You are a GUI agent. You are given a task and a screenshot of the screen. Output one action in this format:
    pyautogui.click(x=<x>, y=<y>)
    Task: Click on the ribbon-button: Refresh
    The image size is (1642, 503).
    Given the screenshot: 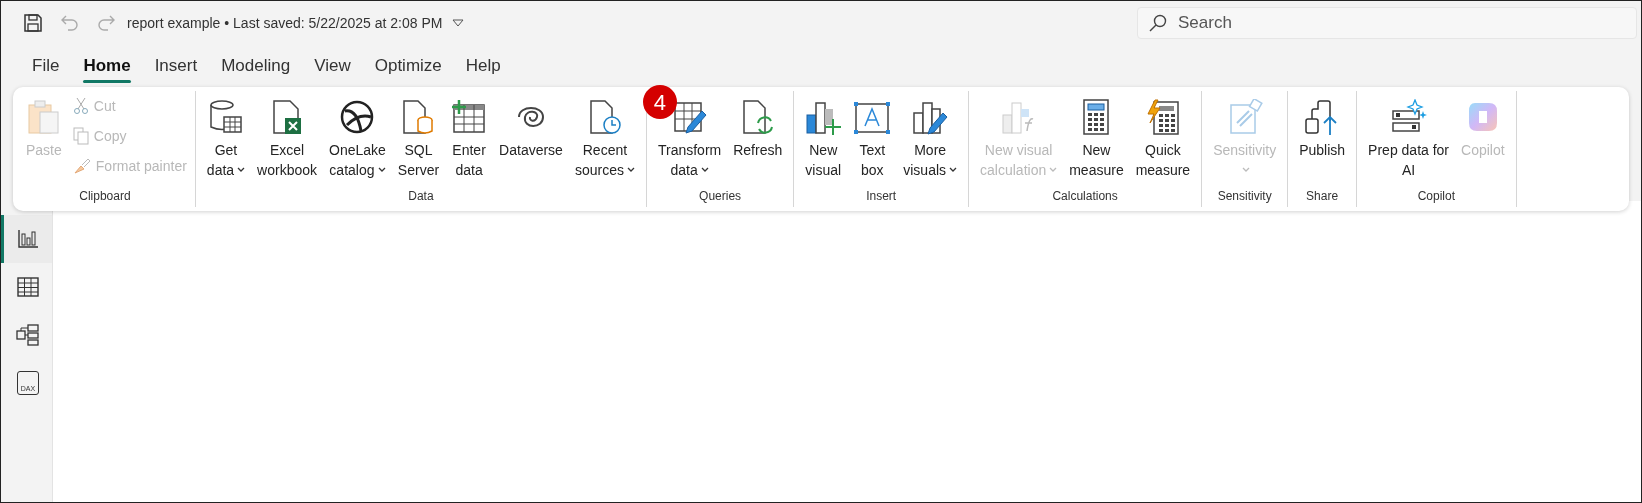 What is the action you would take?
    pyautogui.click(x=758, y=138)
    